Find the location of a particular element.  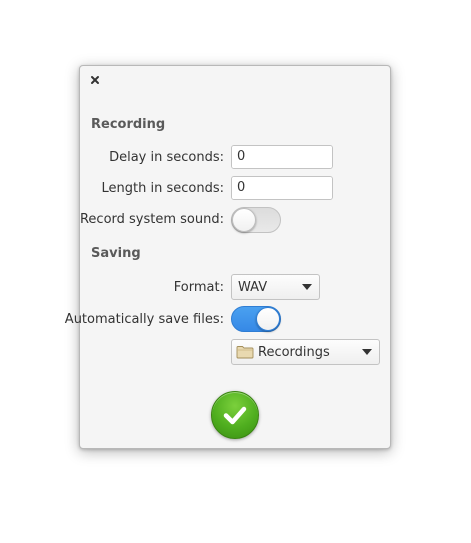

folder-selected-value: Recordings is located at coordinates (294, 352).